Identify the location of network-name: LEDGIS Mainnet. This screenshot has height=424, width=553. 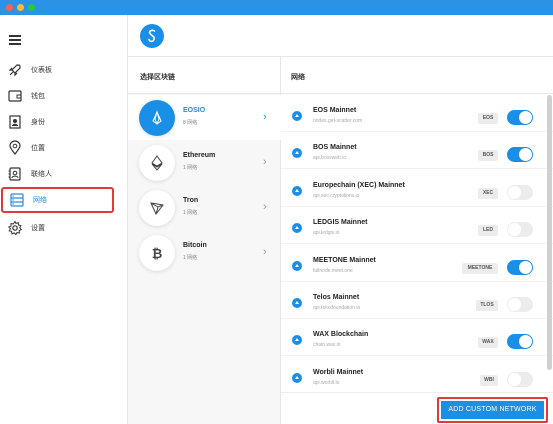
(340, 223).